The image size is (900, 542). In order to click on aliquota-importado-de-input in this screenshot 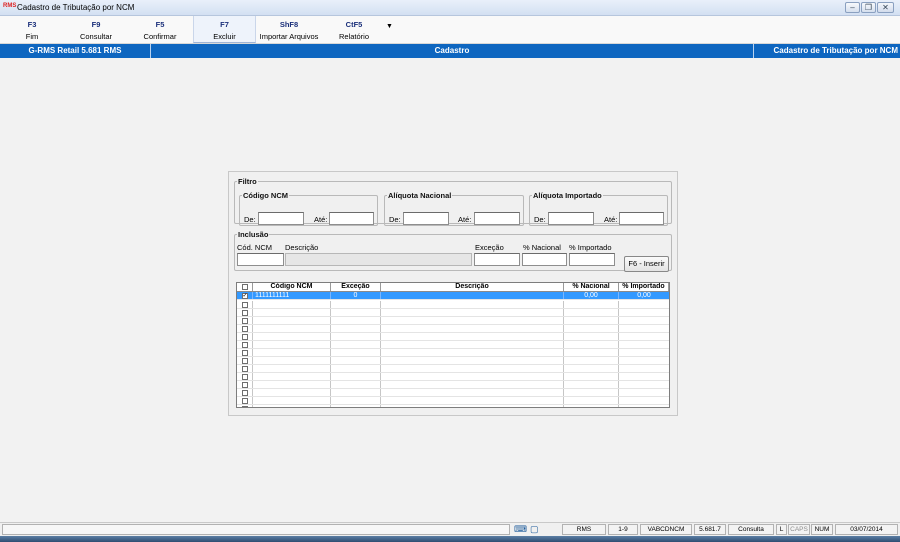, I will do `click(571, 218)`.